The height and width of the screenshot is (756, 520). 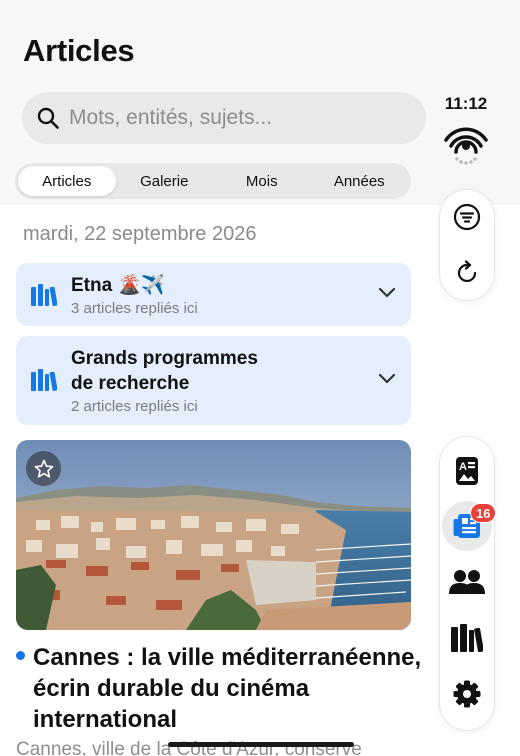 I want to click on side-toolbar-bottom: A 16, so click(x=468, y=583).